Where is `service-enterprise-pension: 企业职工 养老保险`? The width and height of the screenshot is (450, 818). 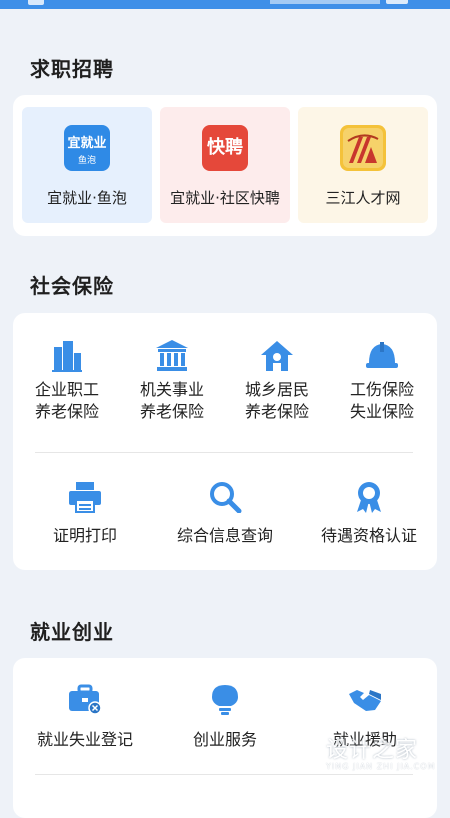
service-enterprise-pension: 企业职工 养老保险 is located at coordinates (67, 381).